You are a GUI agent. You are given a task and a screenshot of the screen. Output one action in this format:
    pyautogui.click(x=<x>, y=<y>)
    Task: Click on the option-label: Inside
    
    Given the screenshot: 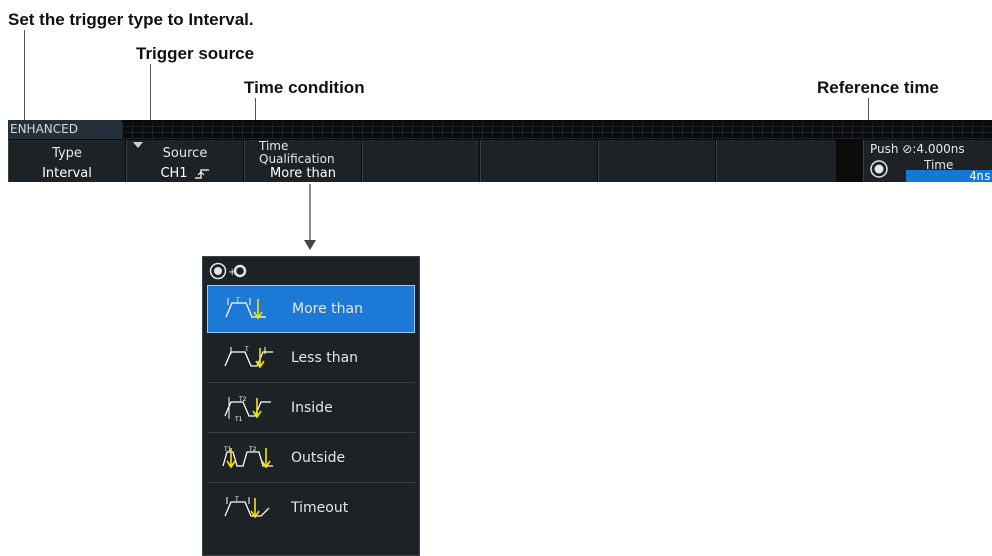 What is the action you would take?
    pyautogui.click(x=312, y=408)
    